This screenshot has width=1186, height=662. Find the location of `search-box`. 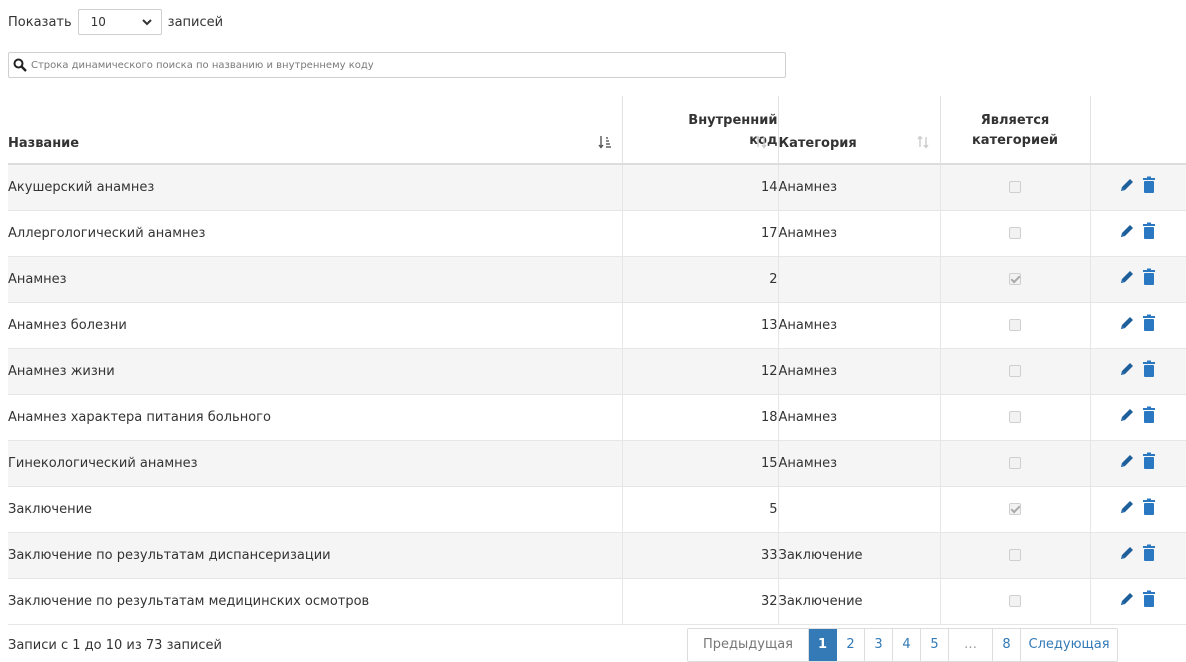

search-box is located at coordinates (397, 65).